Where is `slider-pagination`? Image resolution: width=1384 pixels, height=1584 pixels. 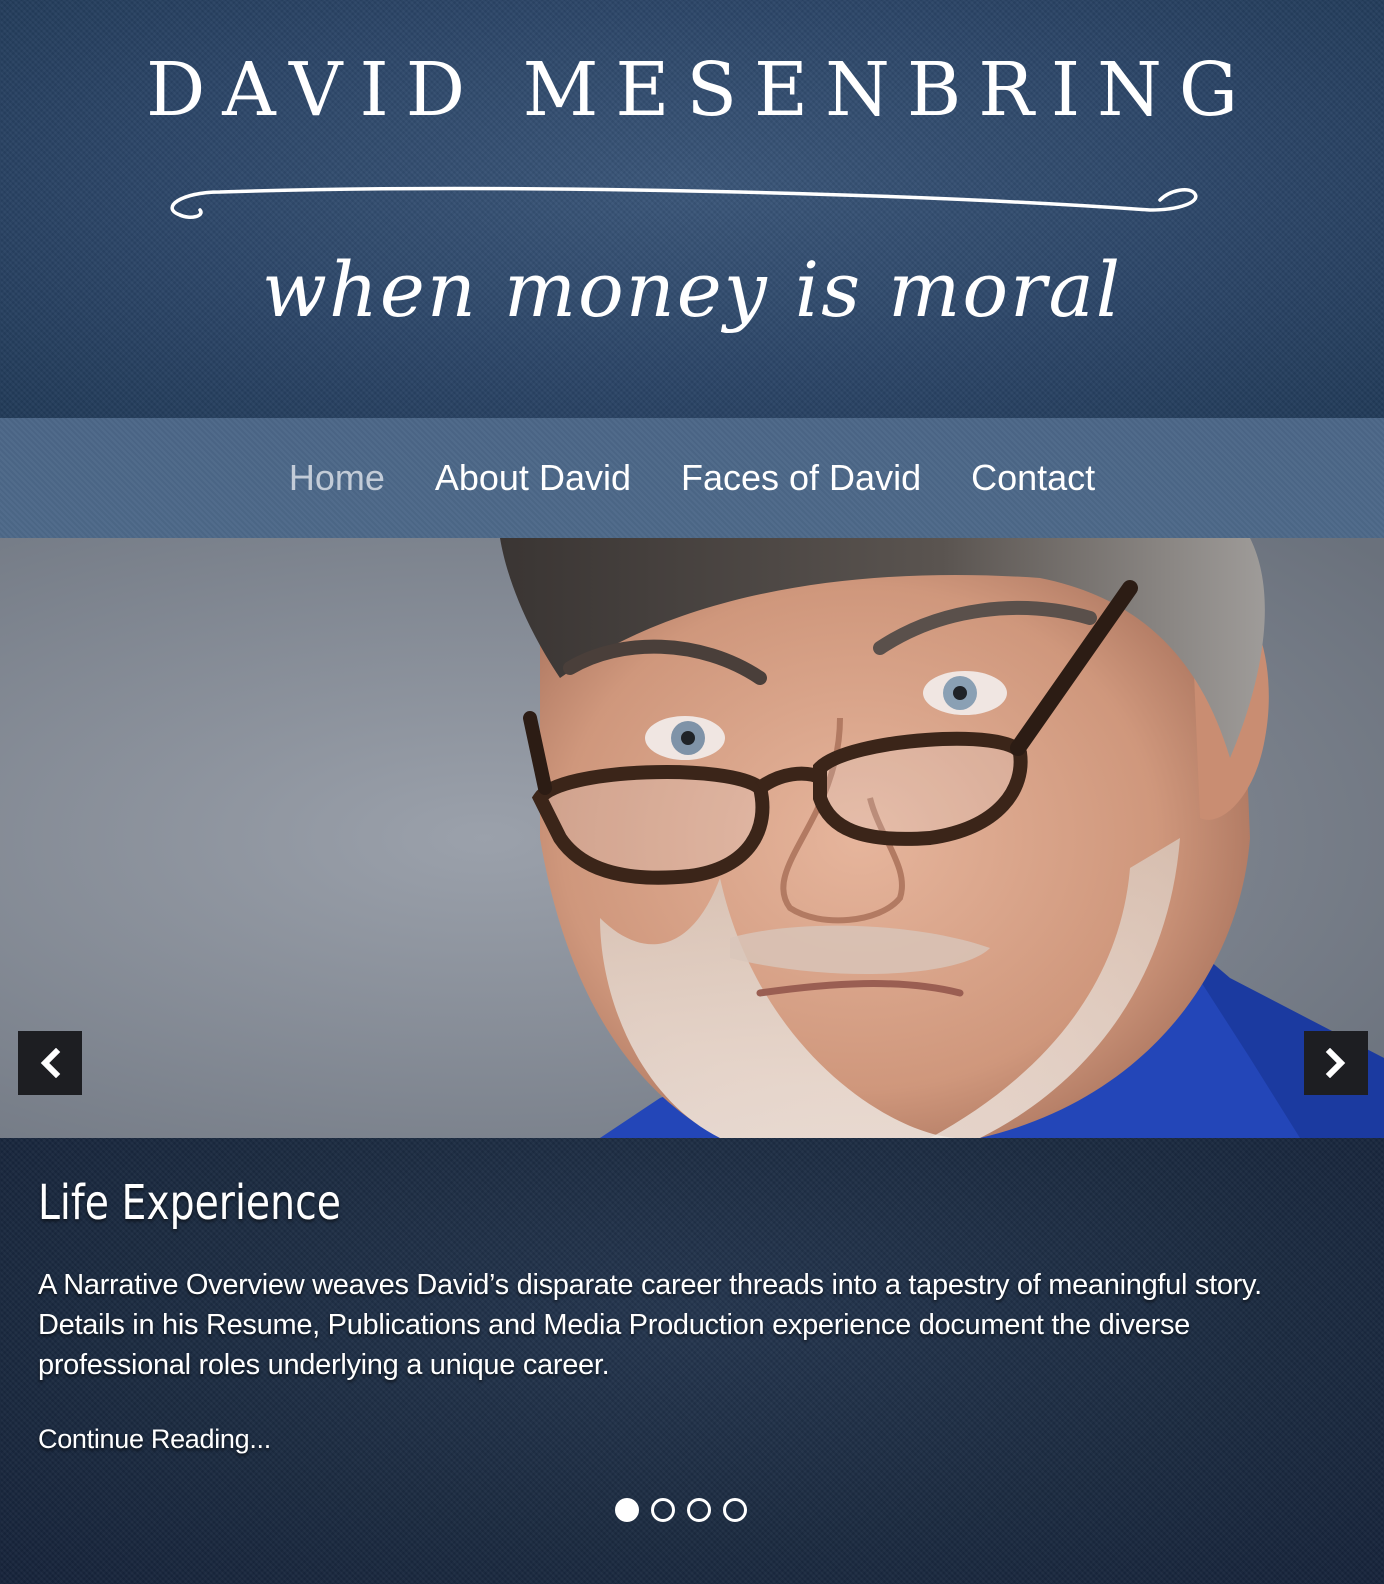
slider-pagination is located at coordinates (687, 1510).